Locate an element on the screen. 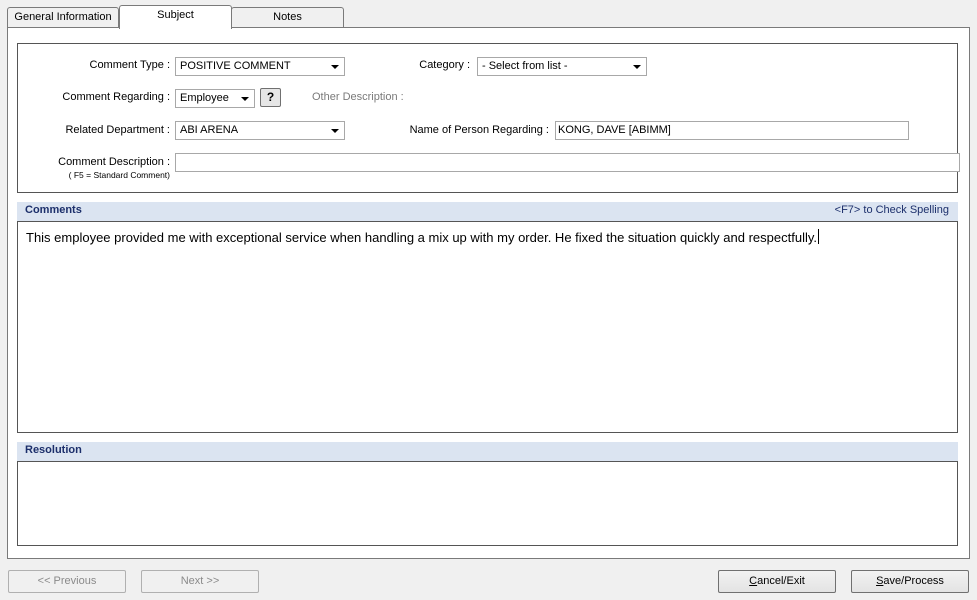 This screenshot has width=977, height=600. next-button-label: Next >> is located at coordinates (200, 581).